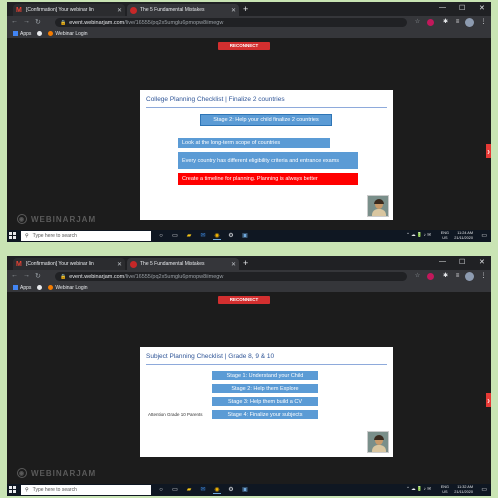 The image size is (498, 498). Describe the element at coordinates (266, 364) in the screenshot. I see `title-divider` at that location.